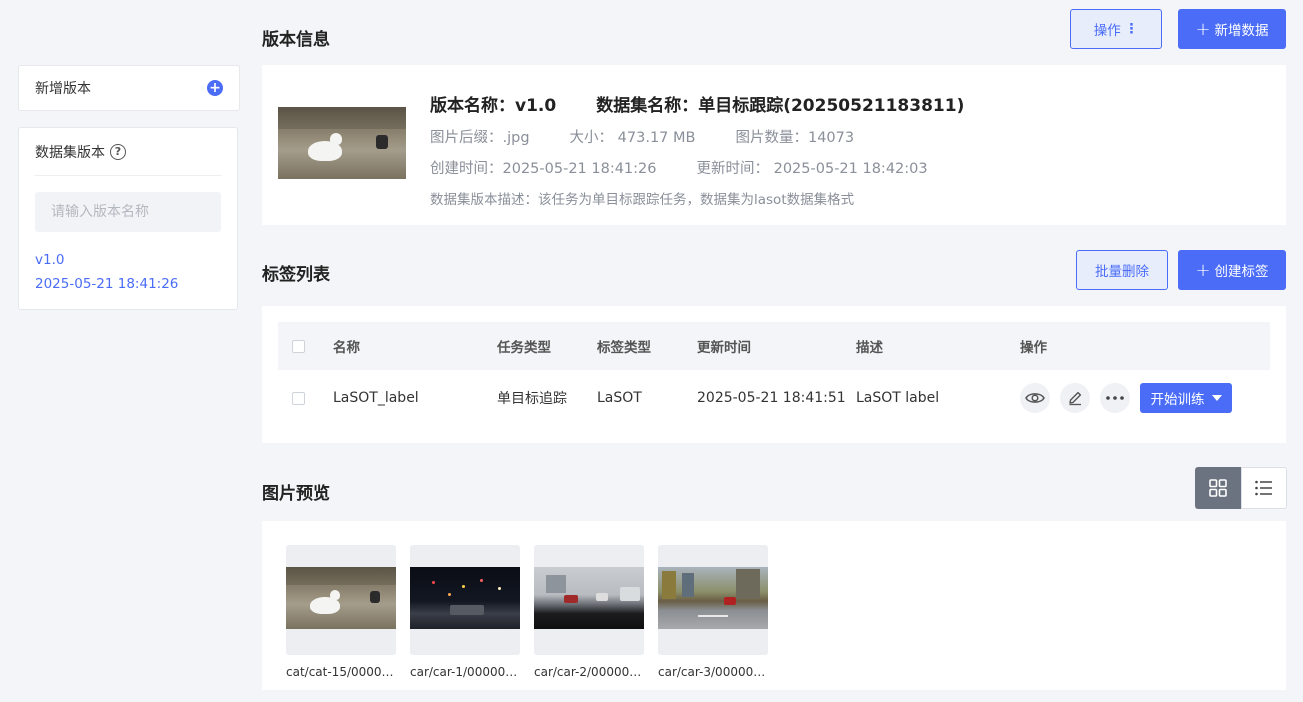  Describe the element at coordinates (1241, 31) in the screenshot. I see `add-data-label: 新增数据` at that location.